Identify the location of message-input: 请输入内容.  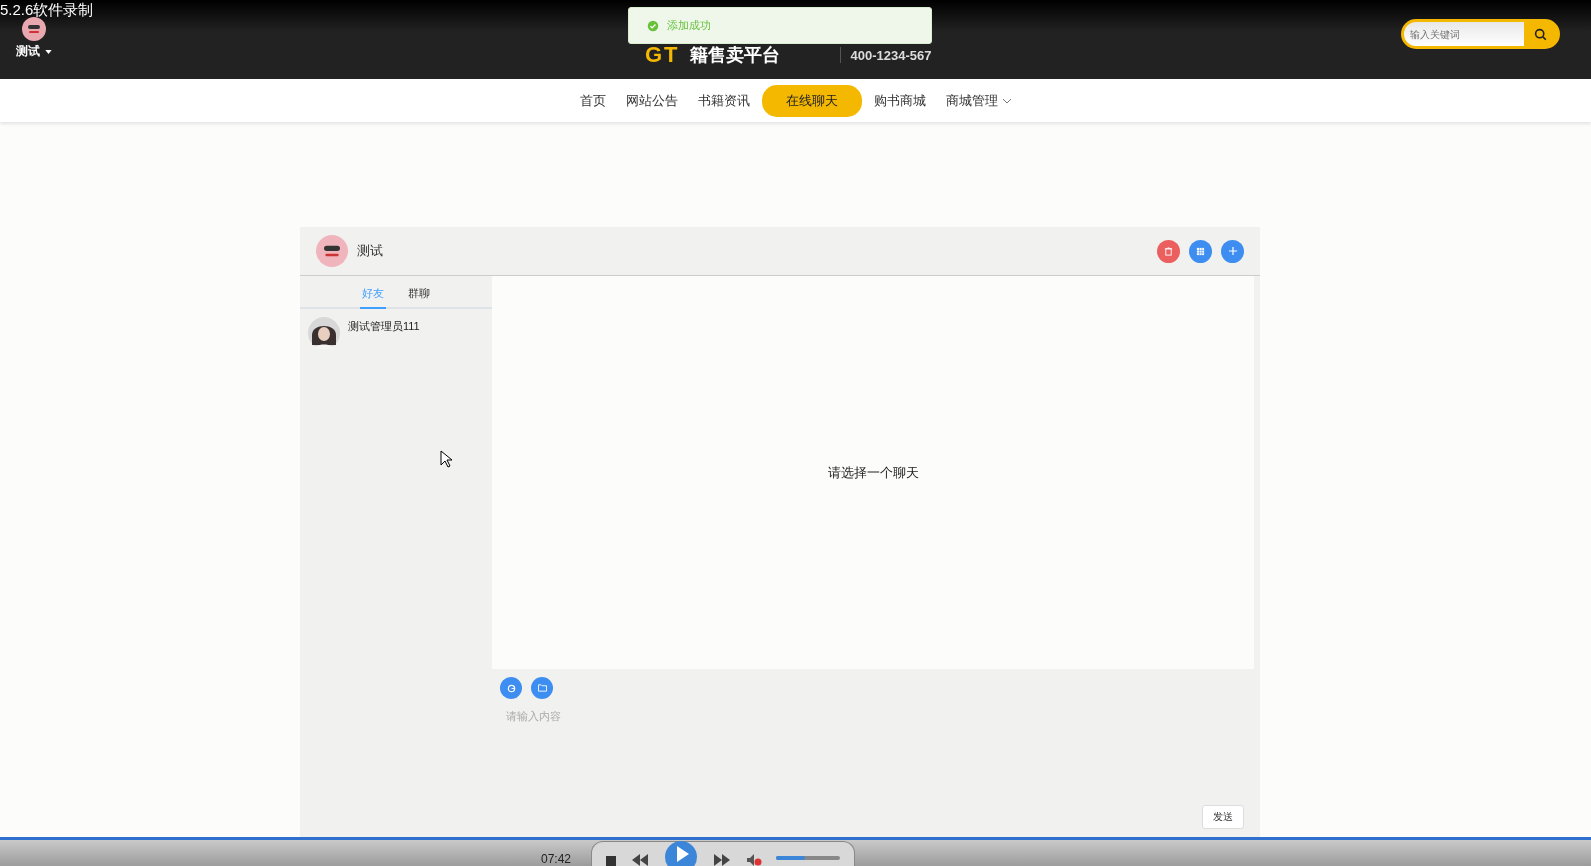
(873, 756).